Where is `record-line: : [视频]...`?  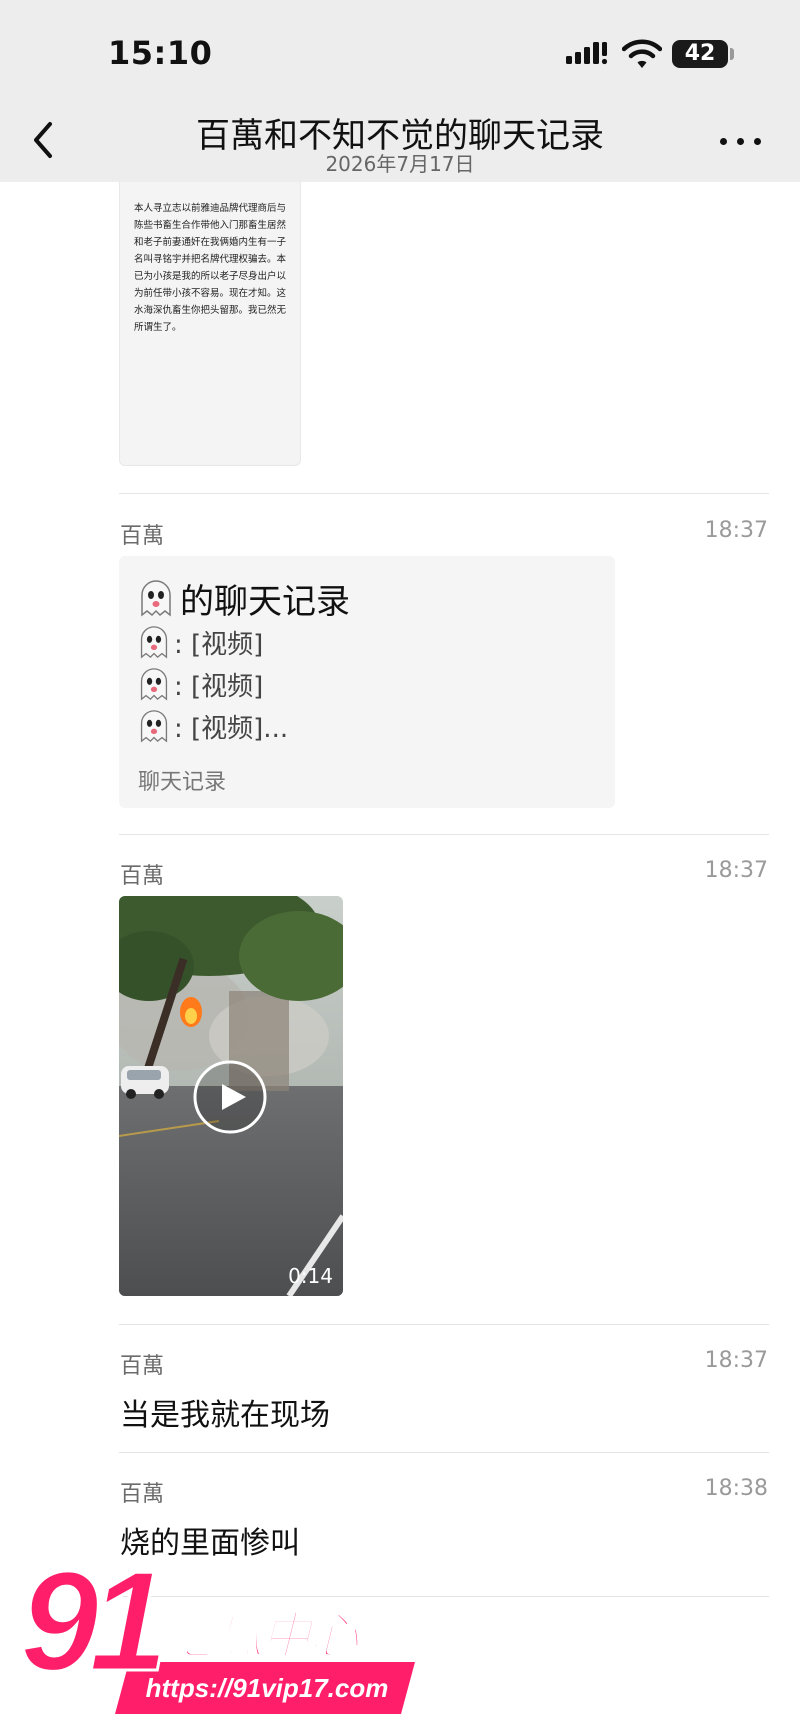 record-line: : [视频]... is located at coordinates (376, 726).